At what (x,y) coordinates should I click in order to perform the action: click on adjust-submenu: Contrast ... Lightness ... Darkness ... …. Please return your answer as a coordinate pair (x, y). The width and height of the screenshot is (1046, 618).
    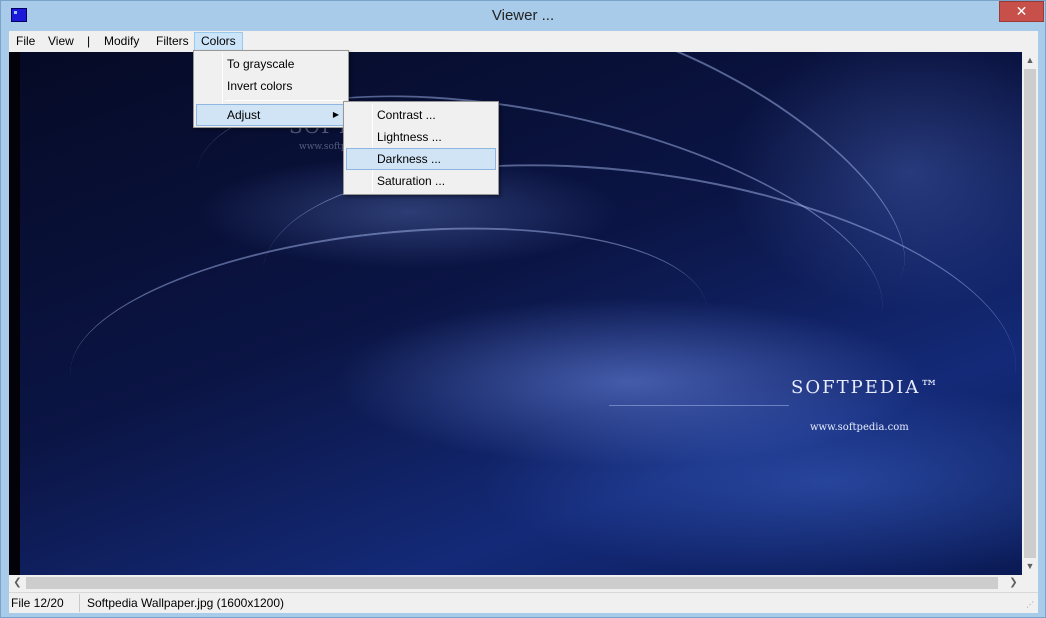
    Looking at the image, I should click on (421, 148).